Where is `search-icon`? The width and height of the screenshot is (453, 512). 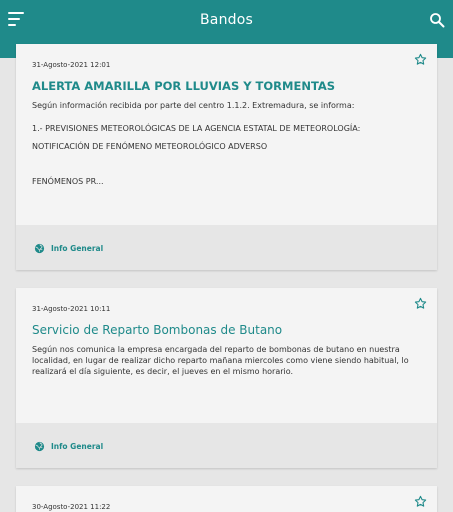 search-icon is located at coordinates (437, 20).